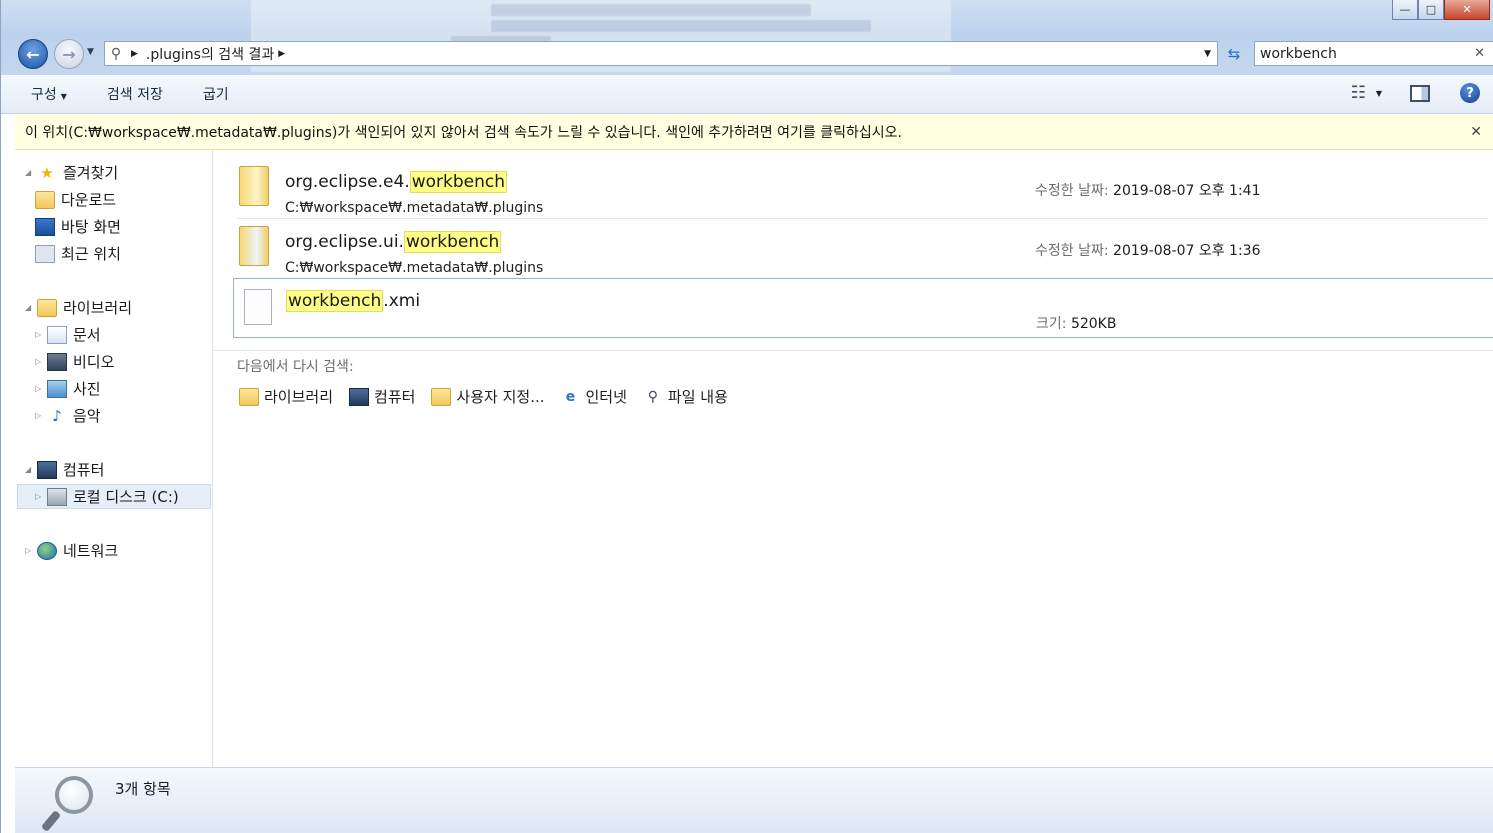 The image size is (1493, 833). Describe the element at coordinates (1420, 93) in the screenshot. I see `preview-pane-button` at that location.